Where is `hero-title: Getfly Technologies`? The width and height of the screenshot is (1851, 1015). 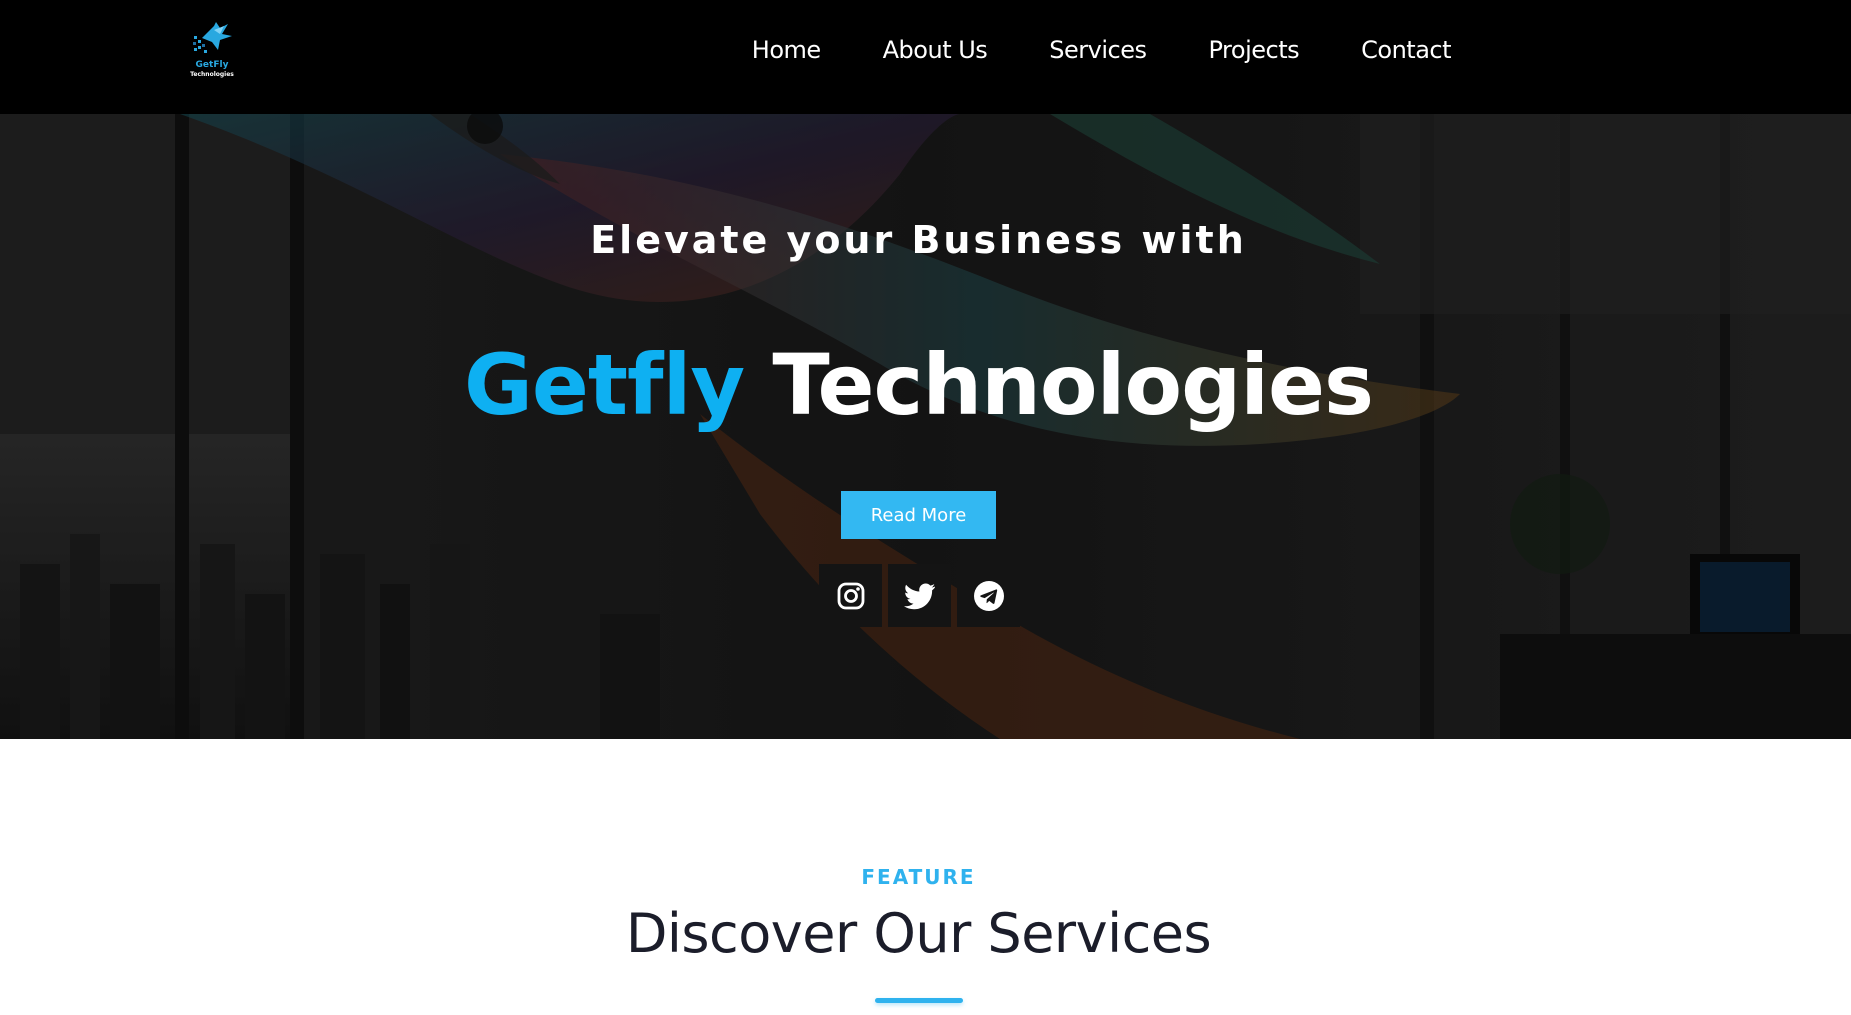 hero-title: Getfly Technologies is located at coordinates (918, 385).